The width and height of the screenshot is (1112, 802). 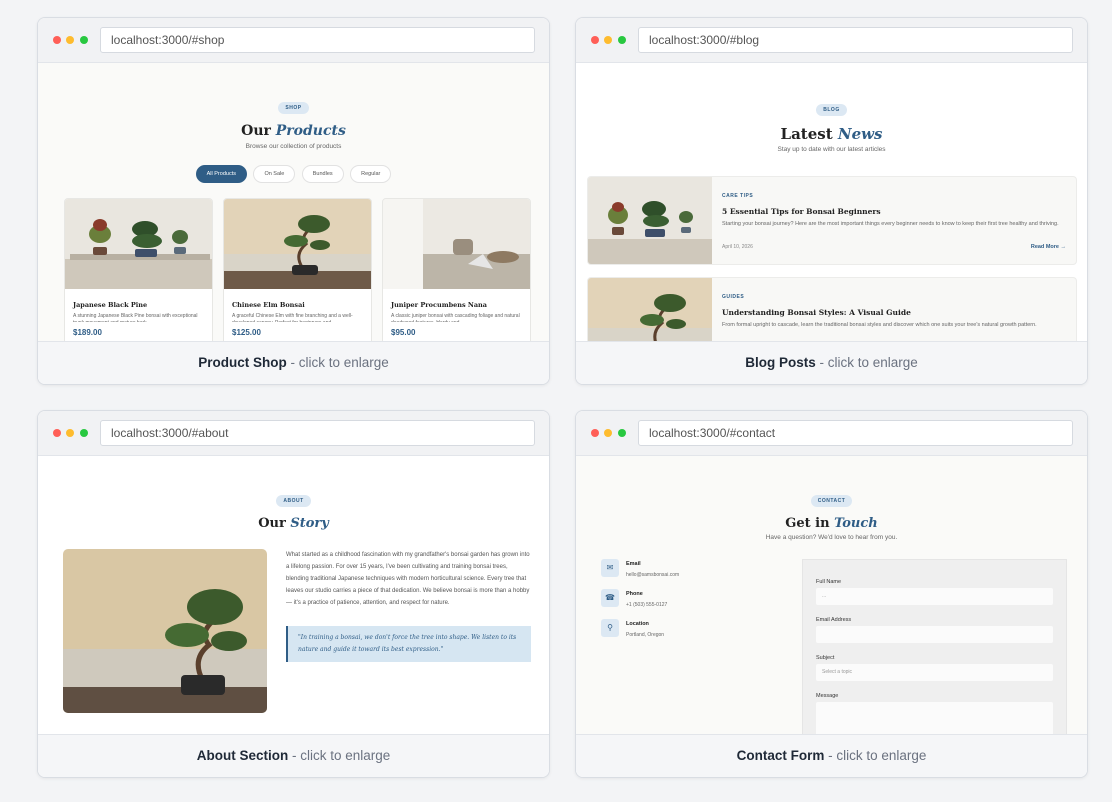 I want to click on section-pill: SHOP, so click(x=293, y=108).